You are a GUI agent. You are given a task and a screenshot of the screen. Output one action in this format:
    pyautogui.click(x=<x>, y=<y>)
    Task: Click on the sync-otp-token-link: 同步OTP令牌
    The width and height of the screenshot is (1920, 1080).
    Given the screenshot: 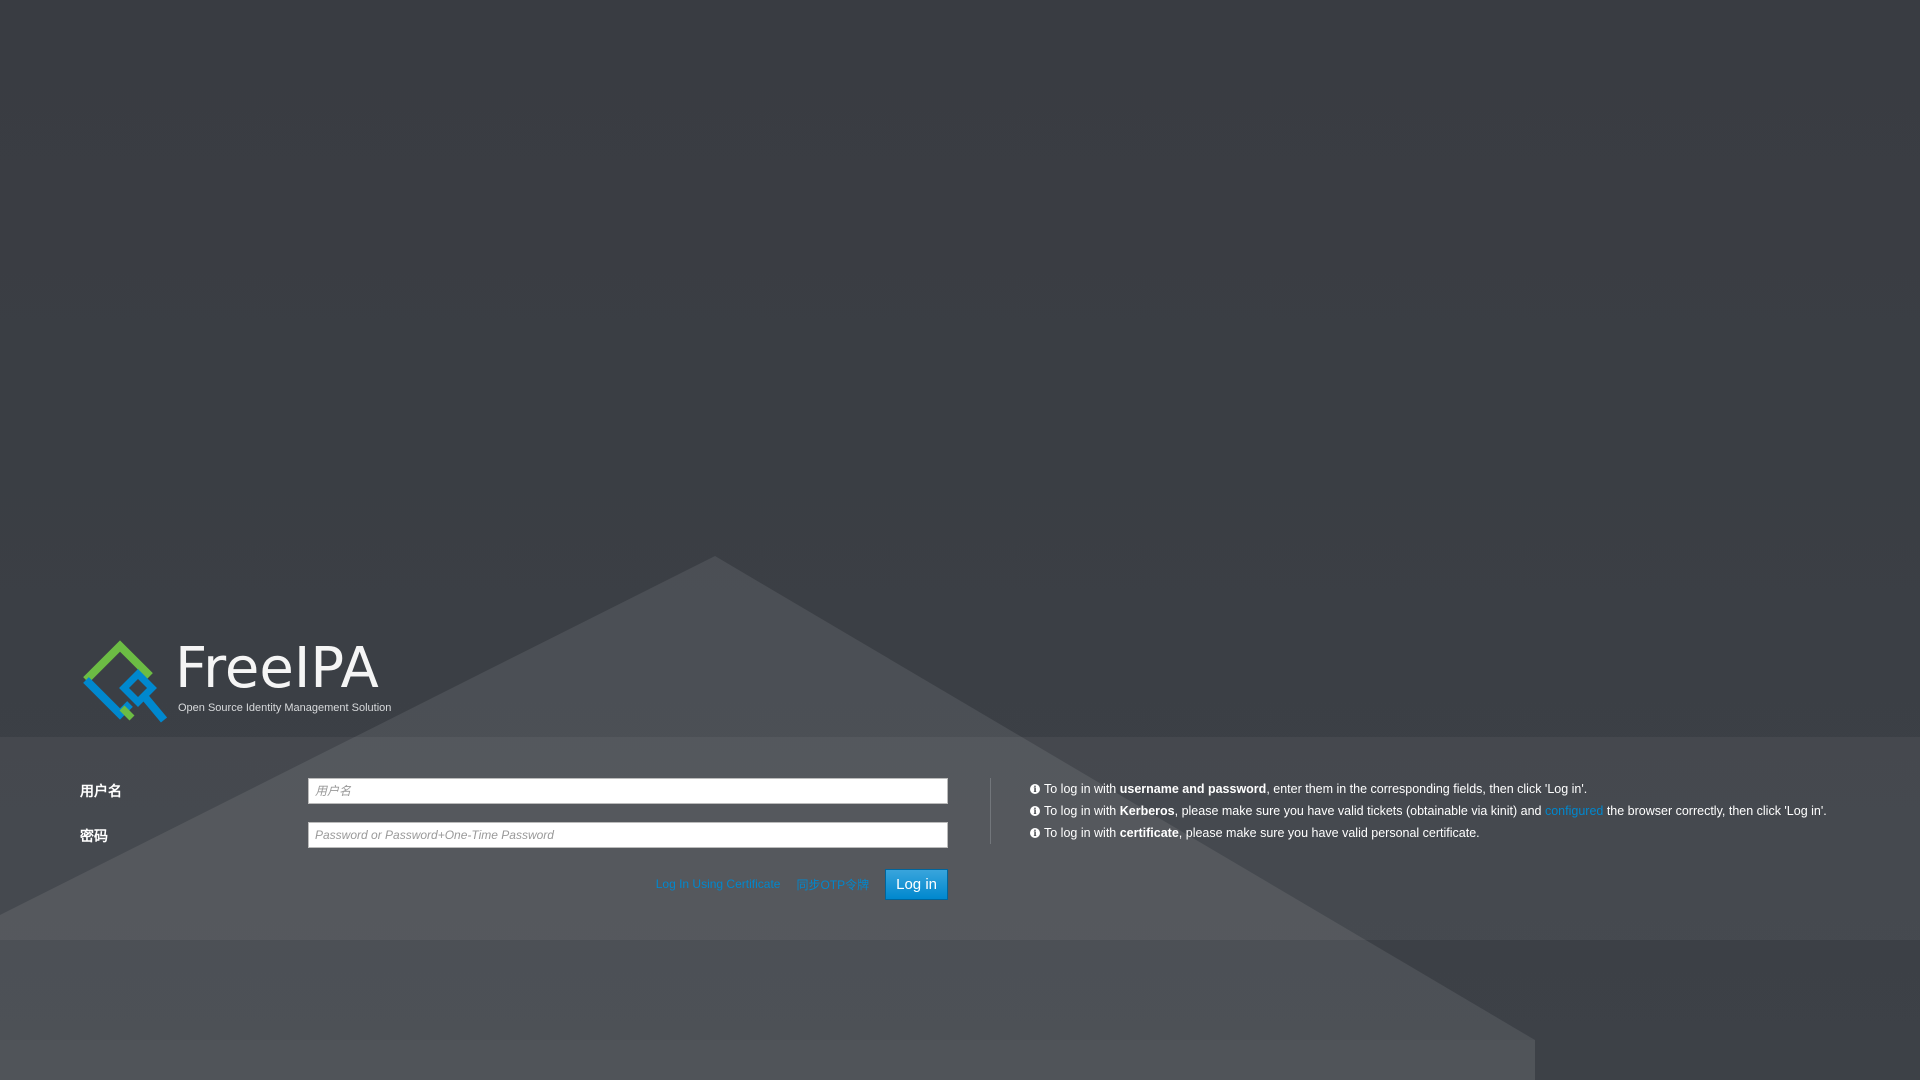 What is the action you would take?
    pyautogui.click(x=832, y=884)
    